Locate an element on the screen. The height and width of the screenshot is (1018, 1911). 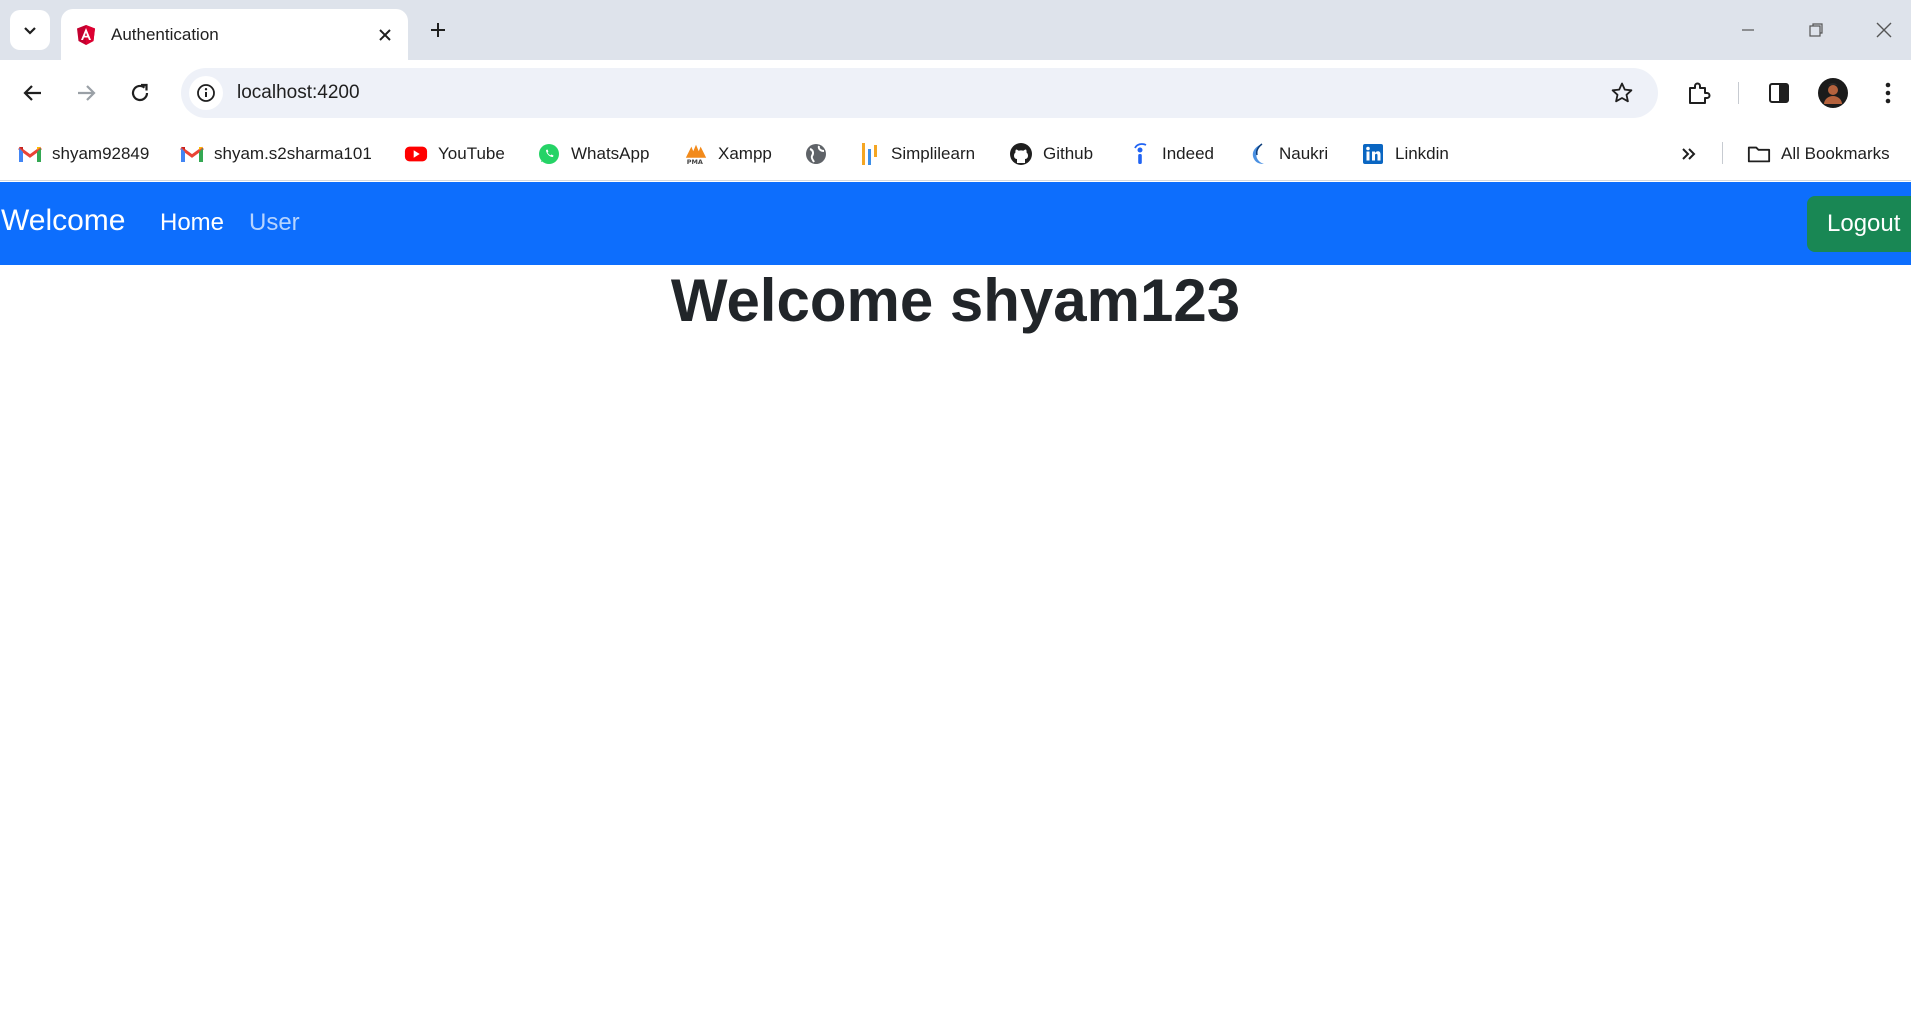
naukri-icon is located at coordinates (1257, 154).